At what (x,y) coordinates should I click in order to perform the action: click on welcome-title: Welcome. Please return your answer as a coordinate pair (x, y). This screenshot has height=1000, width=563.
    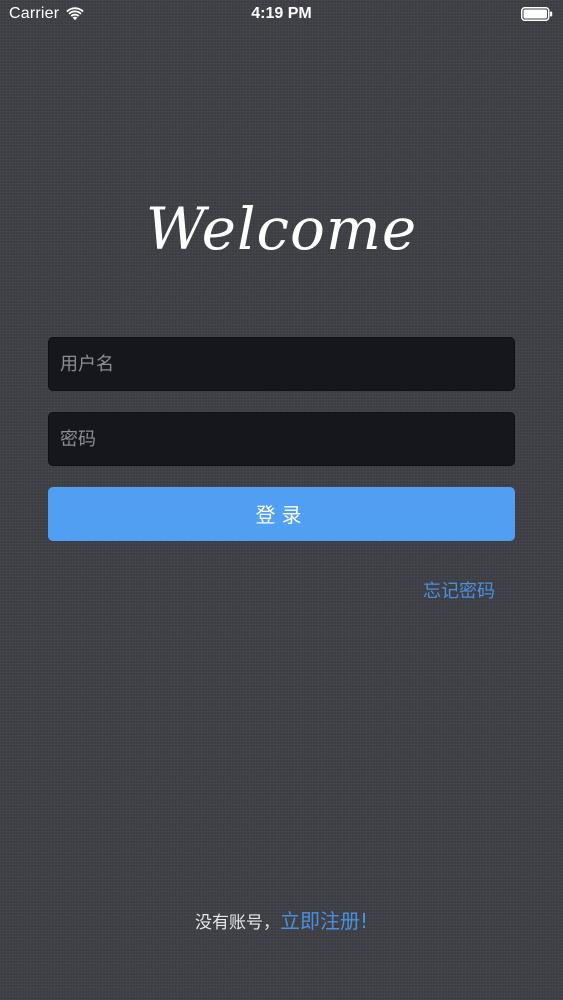
    Looking at the image, I should click on (281, 229).